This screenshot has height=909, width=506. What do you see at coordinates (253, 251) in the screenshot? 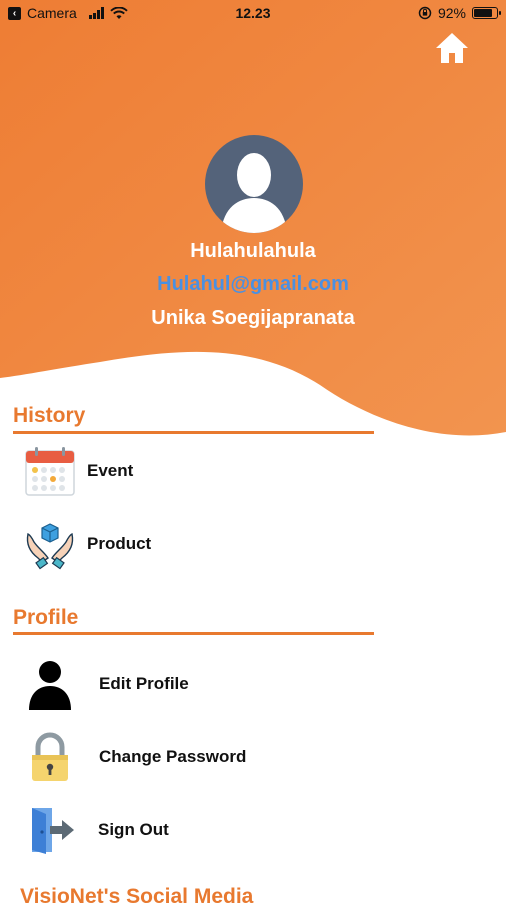
I see `user-name: Hulahulahula` at bounding box center [253, 251].